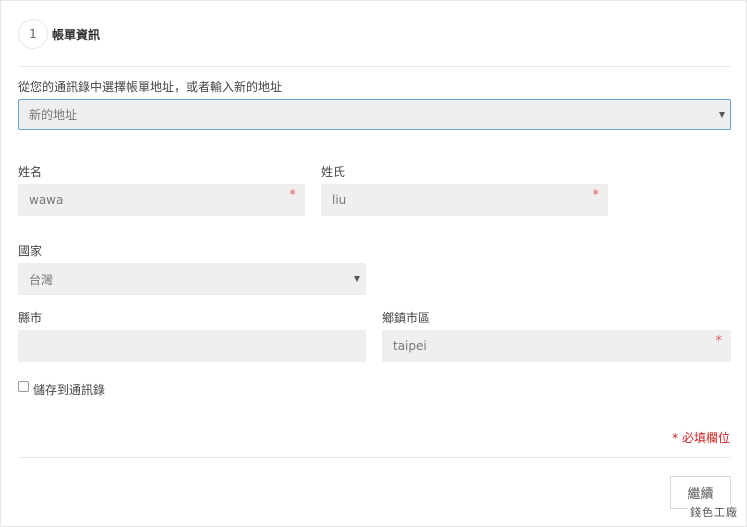 The height and width of the screenshot is (527, 747). What do you see at coordinates (76, 35) in the screenshot?
I see `step-title: 帳單資訊` at bounding box center [76, 35].